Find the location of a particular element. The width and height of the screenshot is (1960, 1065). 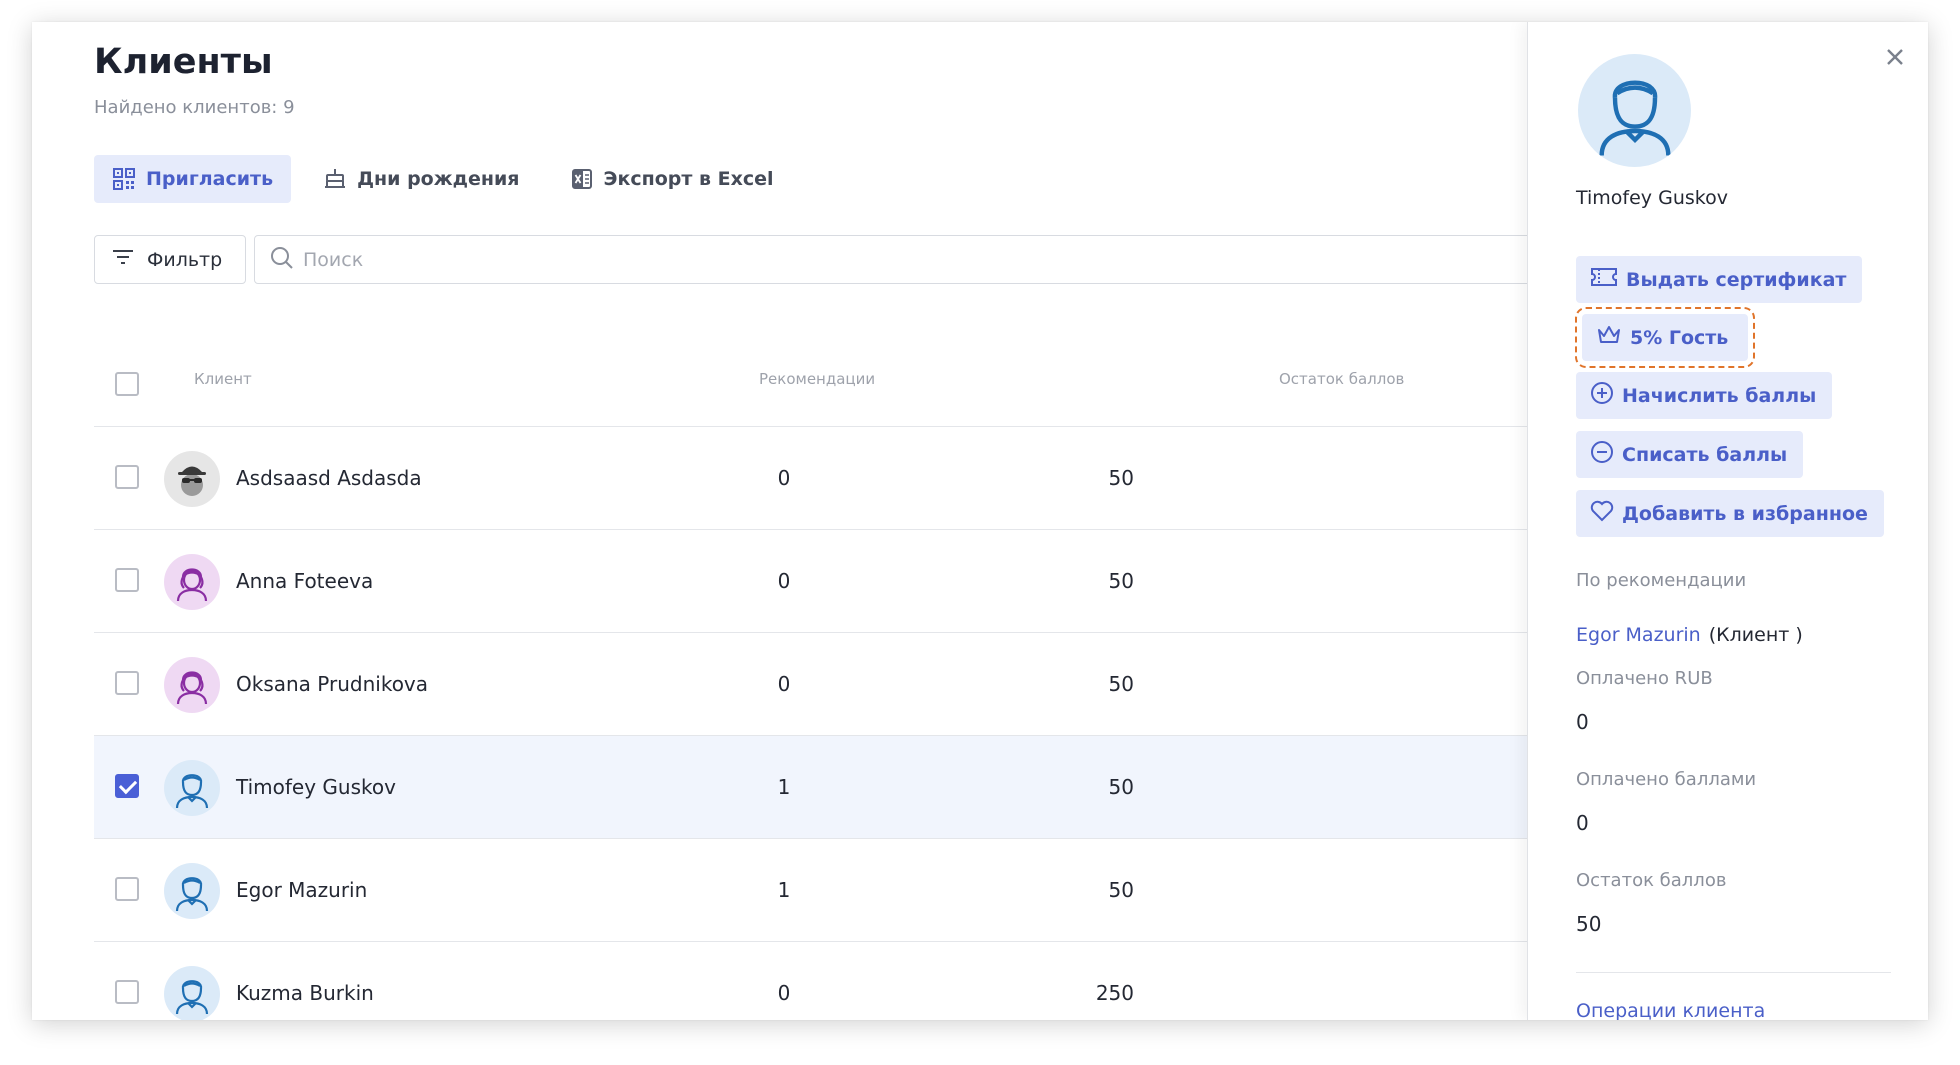

deduct-points-label: Списать баллы is located at coordinates (1705, 454).